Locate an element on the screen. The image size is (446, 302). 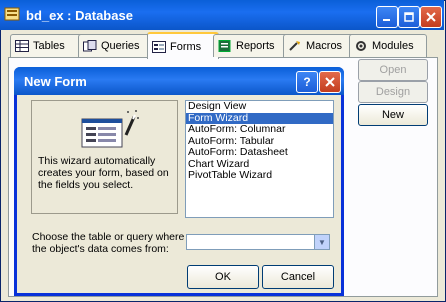
maximize-button is located at coordinates (409, 17).